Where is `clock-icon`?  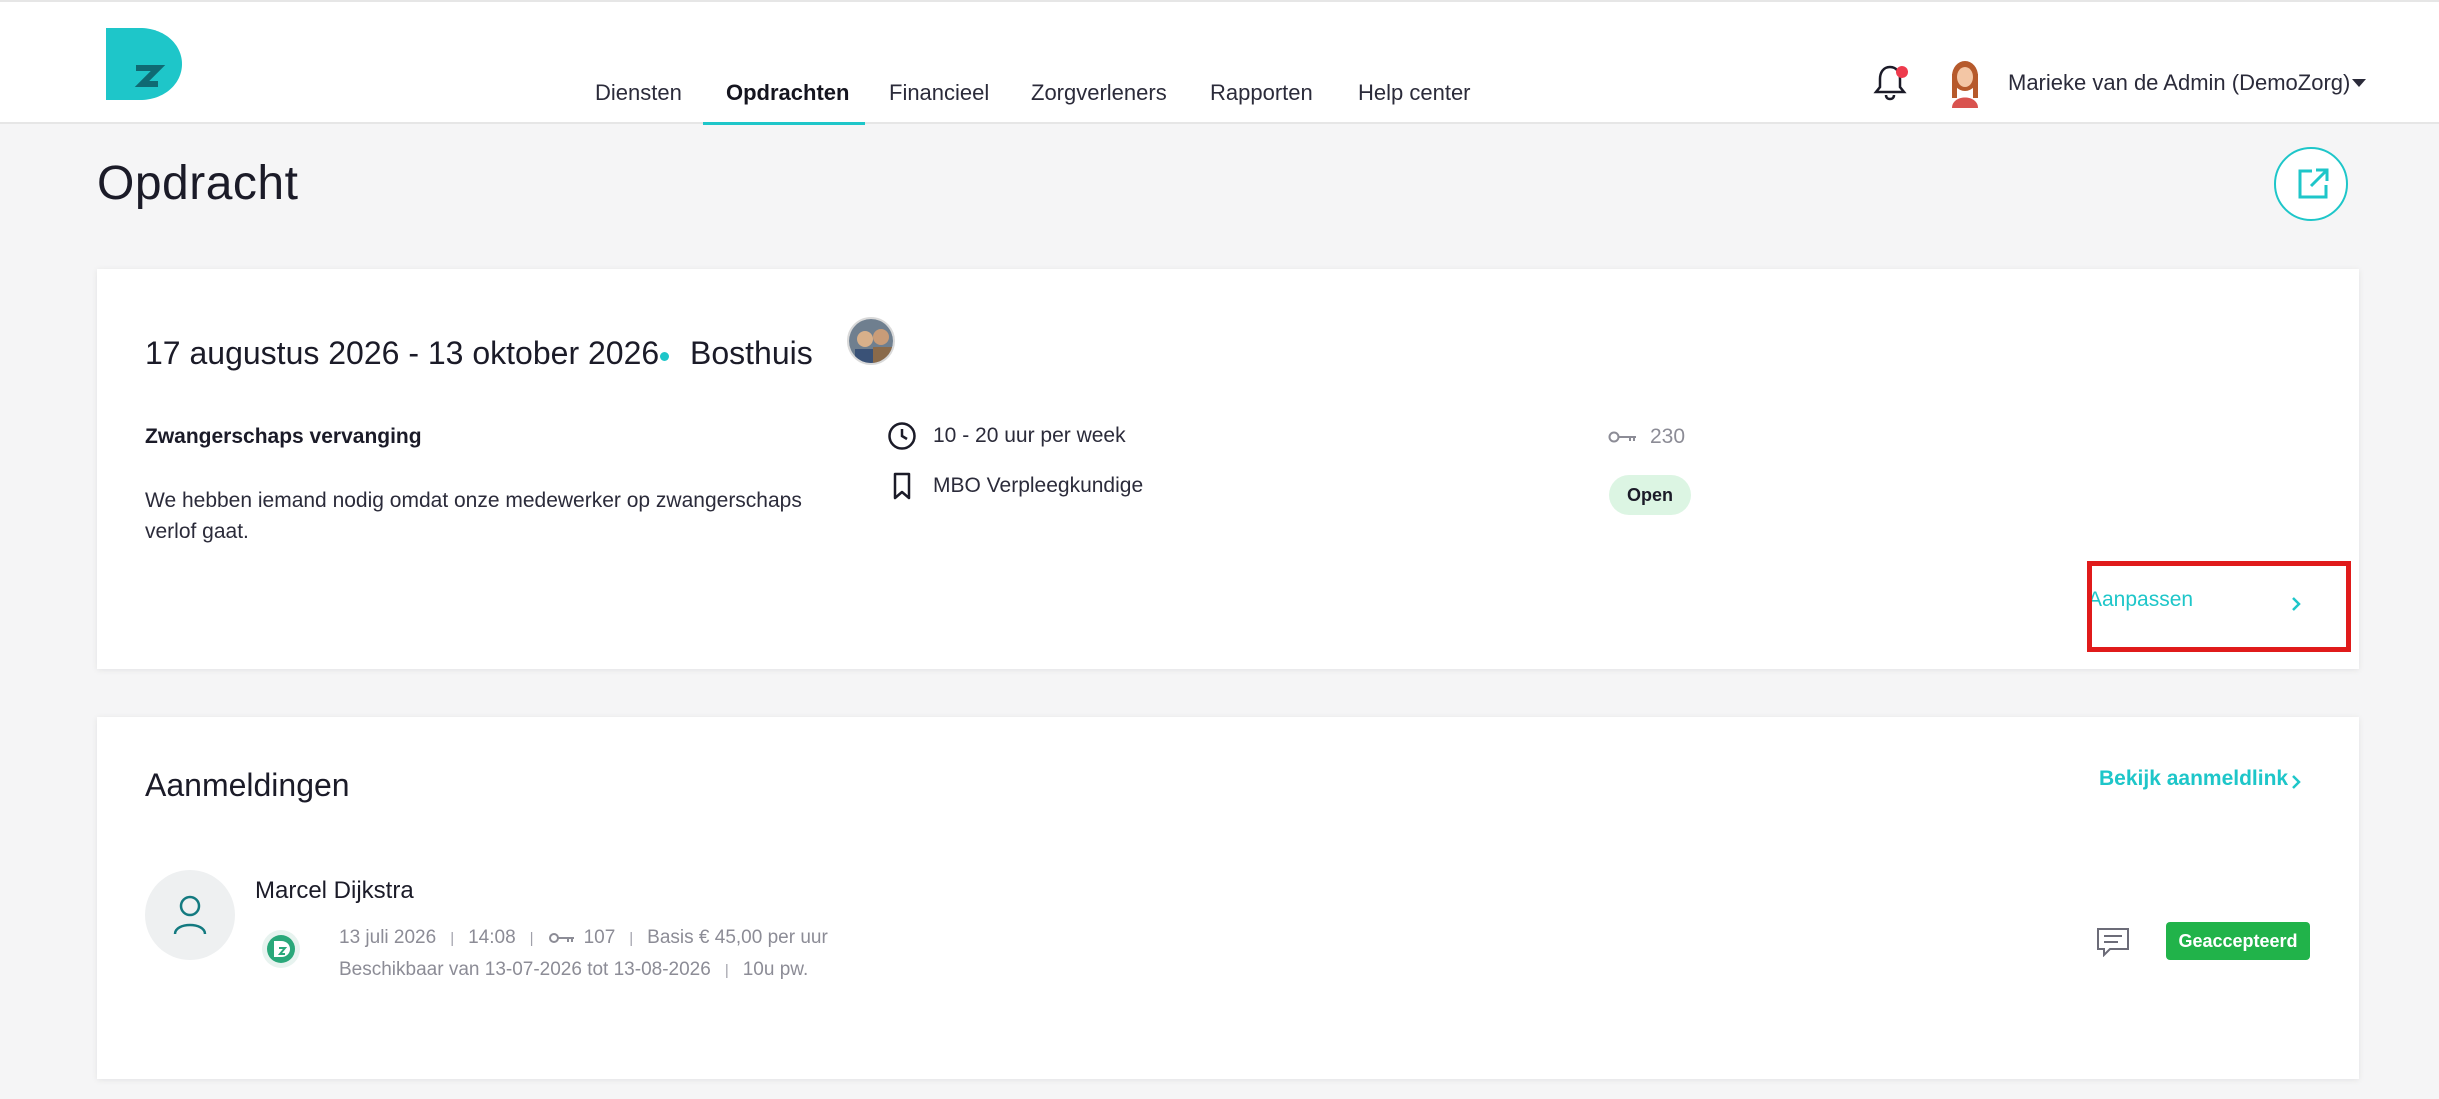 clock-icon is located at coordinates (902, 436).